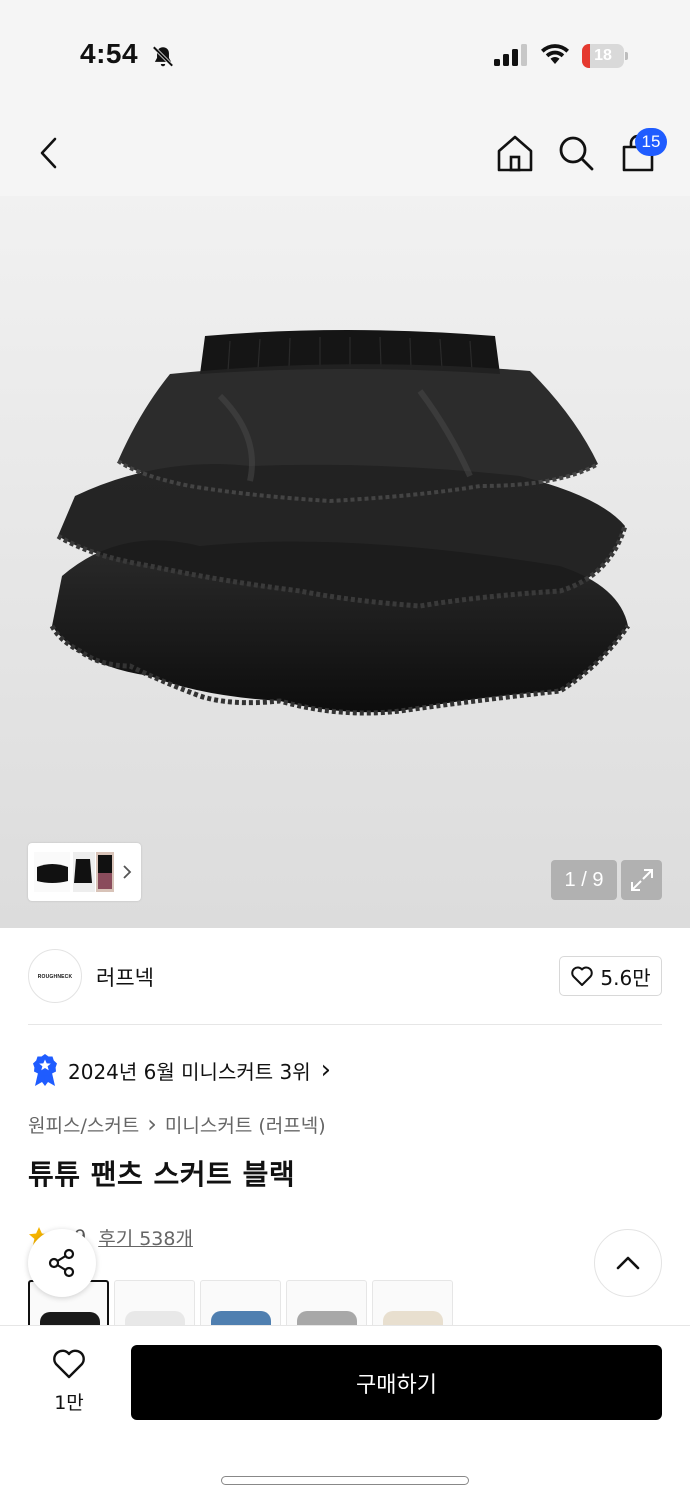 The height and width of the screenshot is (1500, 690). I want to click on battery-indicator: 18, so click(605, 56).